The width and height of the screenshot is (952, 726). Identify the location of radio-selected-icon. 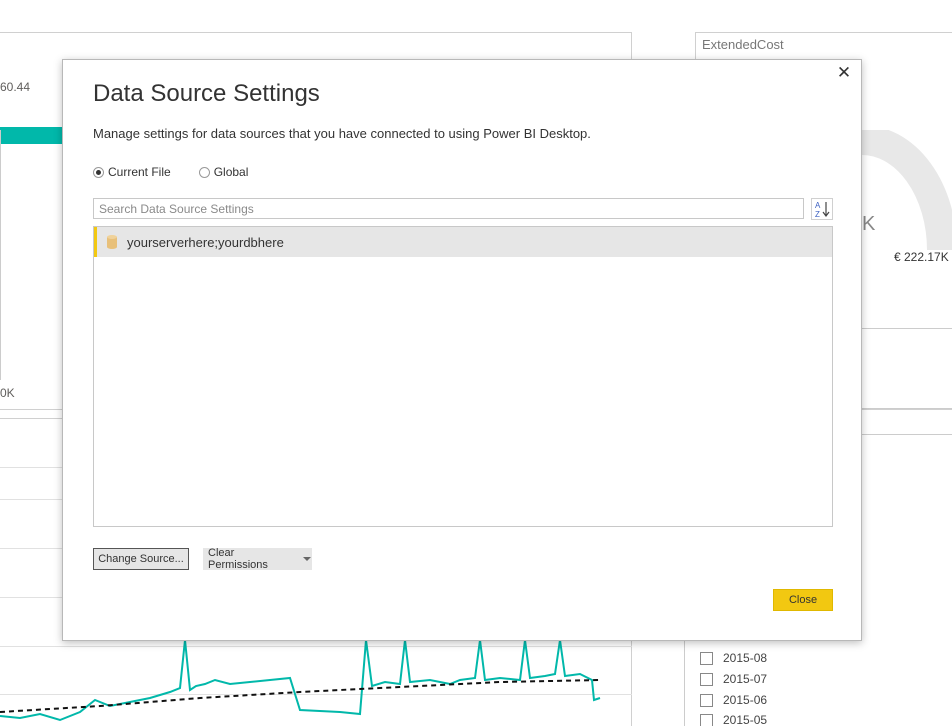
(98, 172).